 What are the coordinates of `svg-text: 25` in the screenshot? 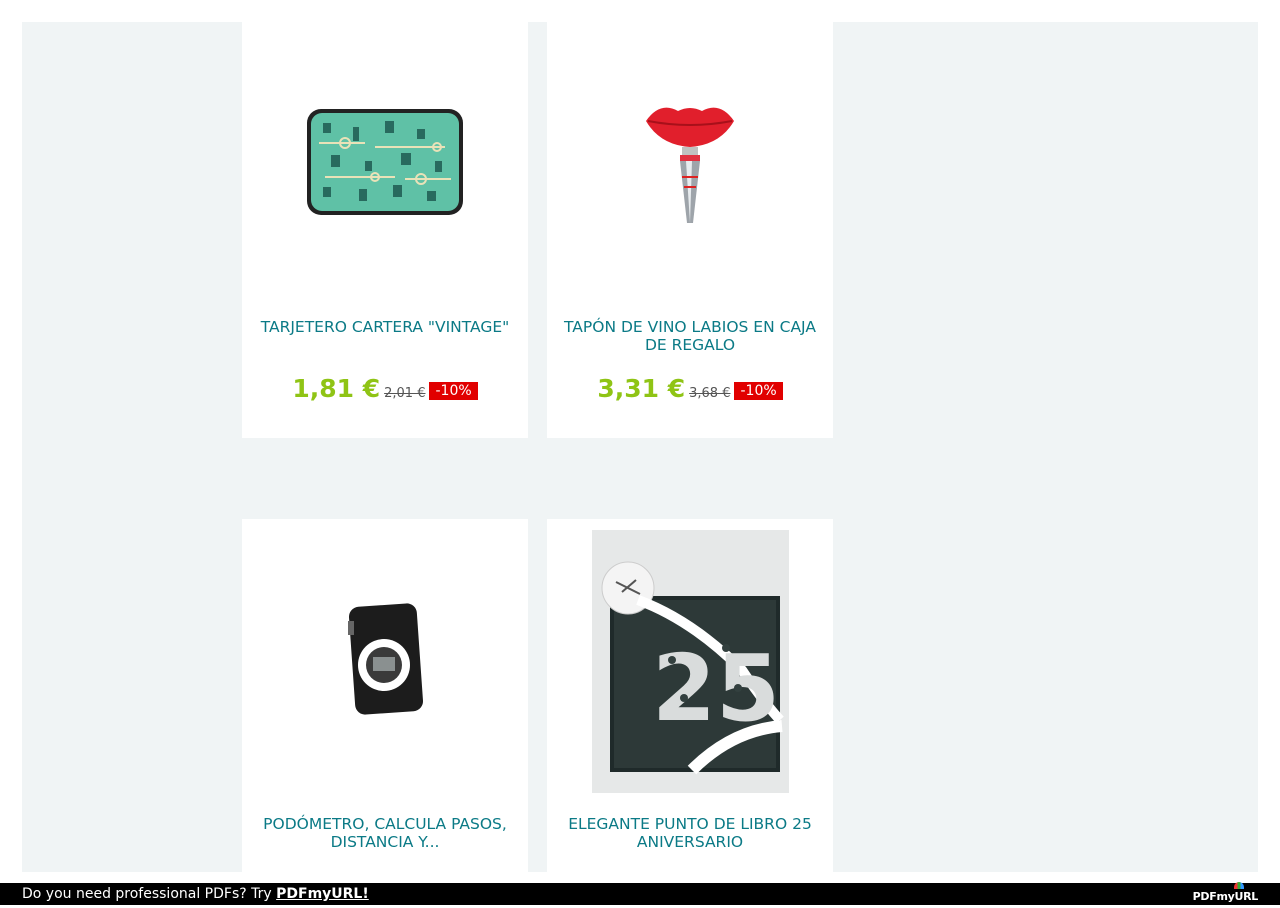 It's located at (716, 688).